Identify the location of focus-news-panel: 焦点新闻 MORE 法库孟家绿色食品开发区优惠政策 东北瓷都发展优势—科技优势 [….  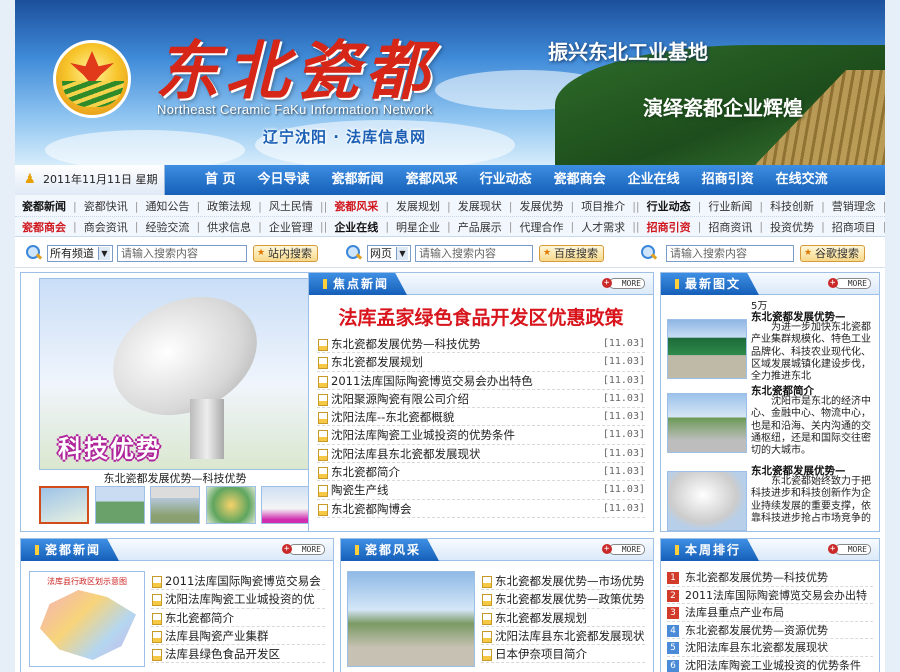
(481, 402).